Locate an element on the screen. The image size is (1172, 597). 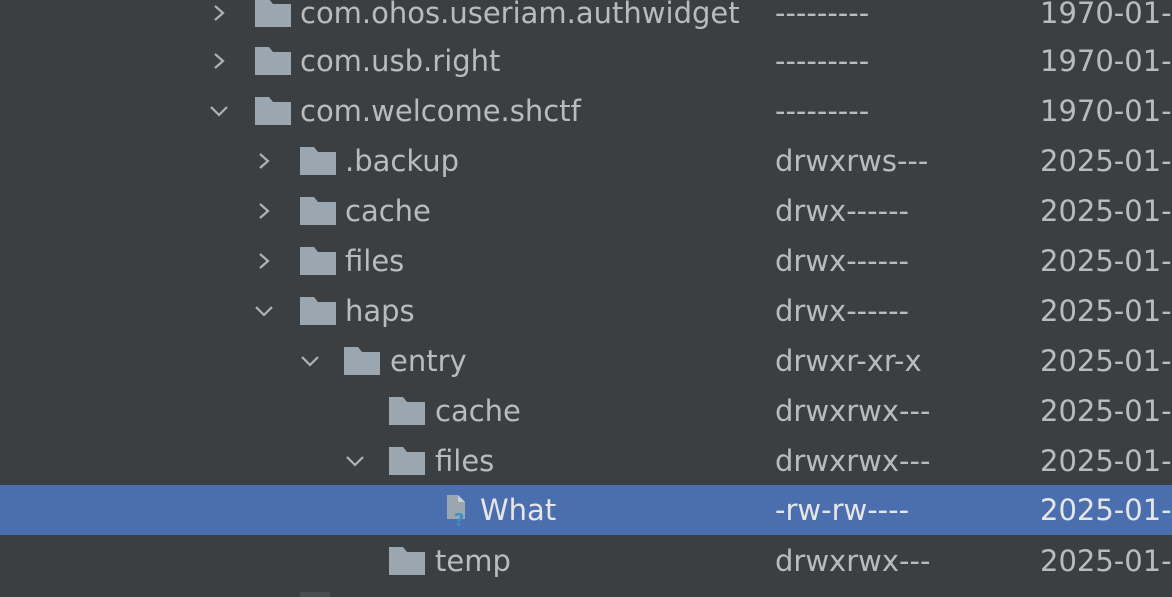
tree-row-usb-right: com.usb.right --------- 1970-01- is located at coordinates (586, 61).